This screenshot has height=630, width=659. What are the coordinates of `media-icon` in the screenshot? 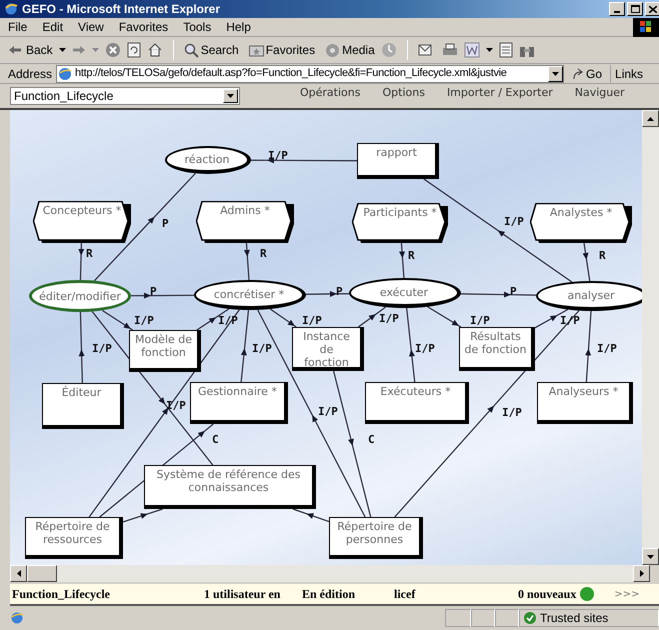 It's located at (332, 50).